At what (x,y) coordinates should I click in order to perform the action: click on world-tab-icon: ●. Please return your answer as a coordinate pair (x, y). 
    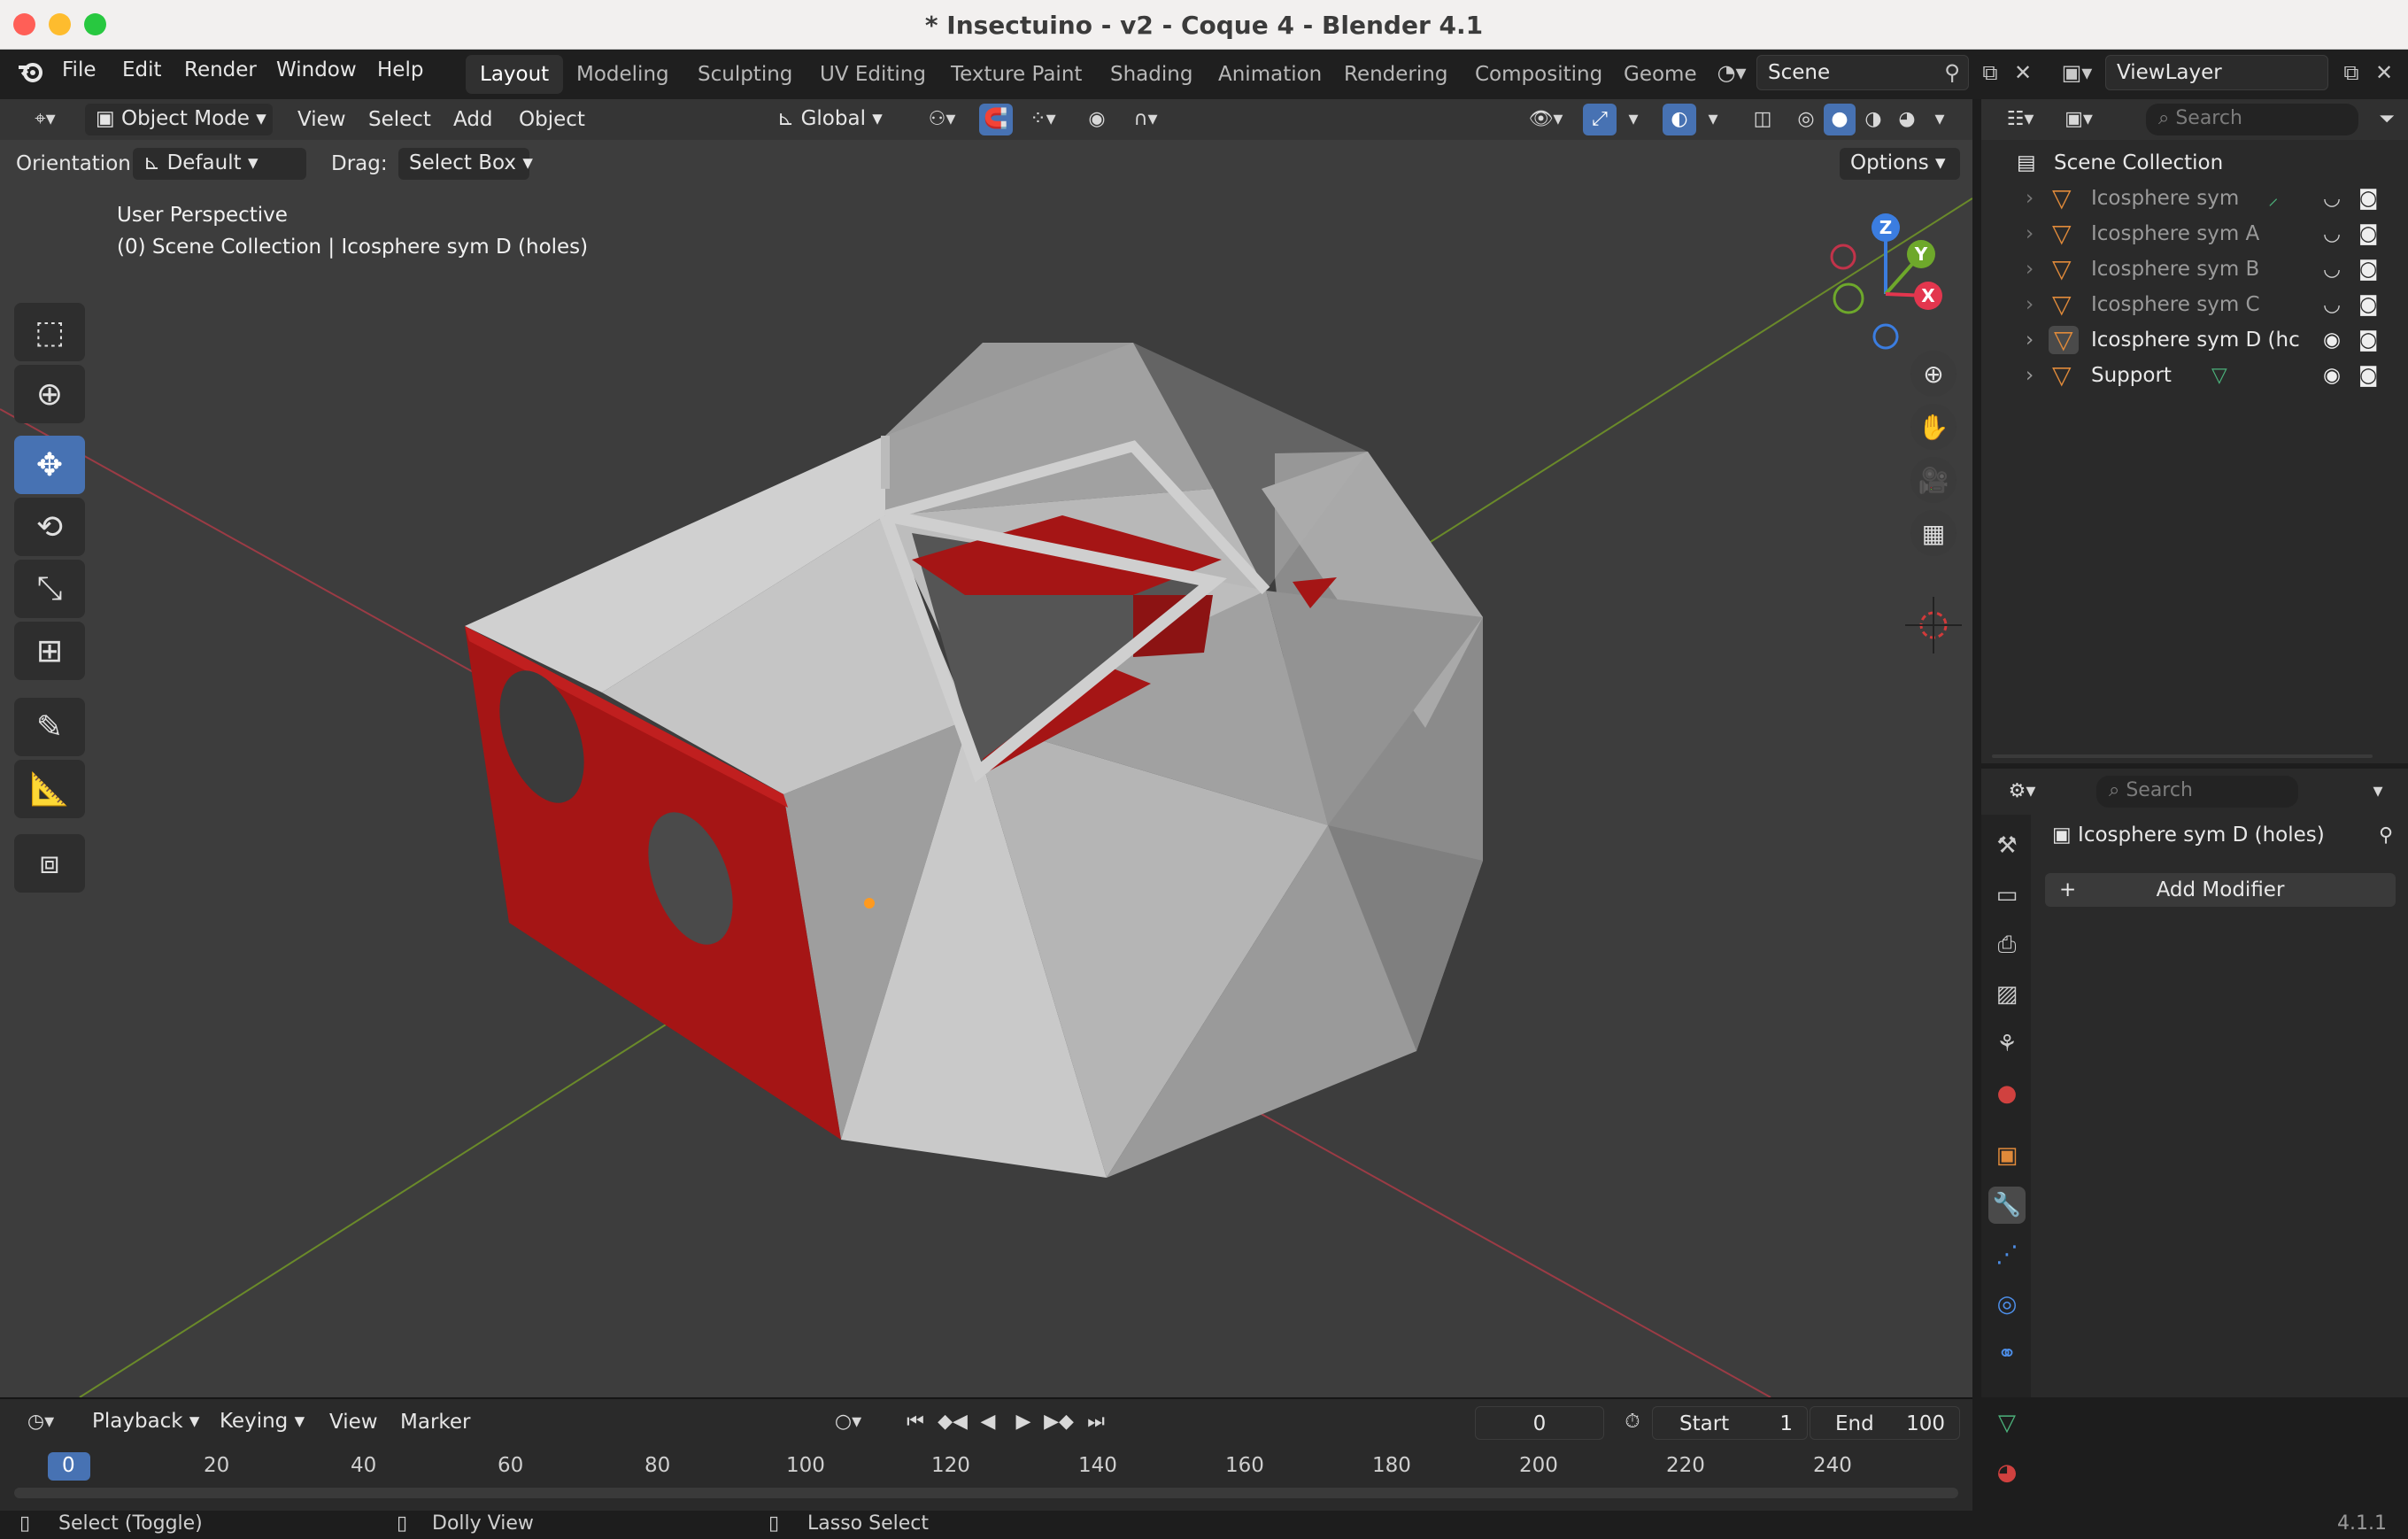
    Looking at the image, I should click on (2007, 1093).